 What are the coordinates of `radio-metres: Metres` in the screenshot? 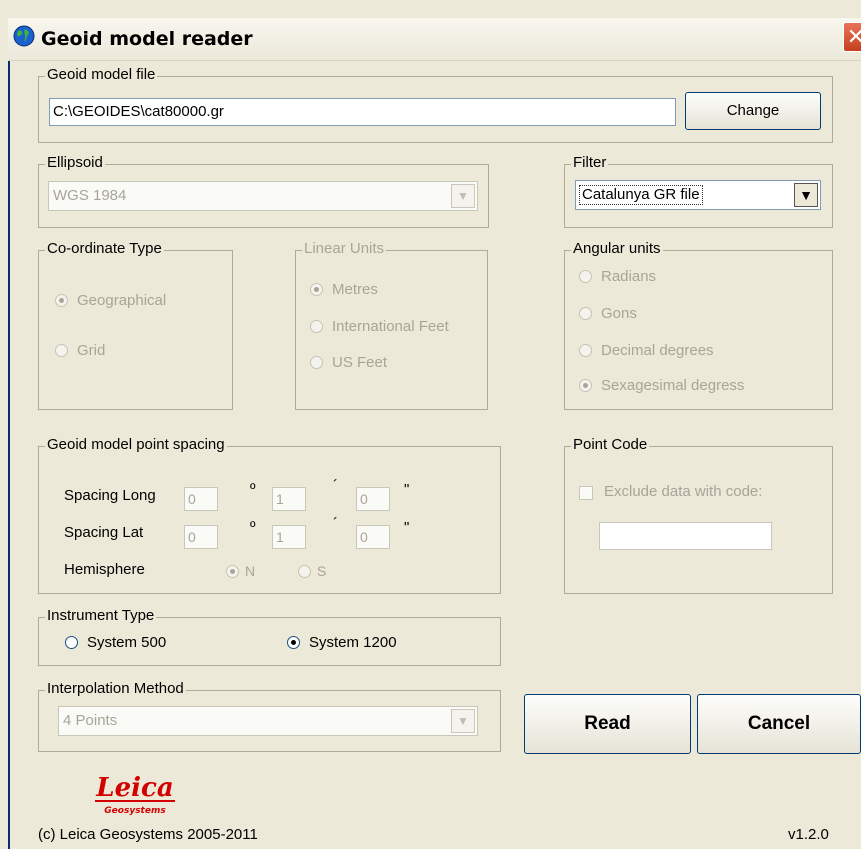 It's located at (344, 289).